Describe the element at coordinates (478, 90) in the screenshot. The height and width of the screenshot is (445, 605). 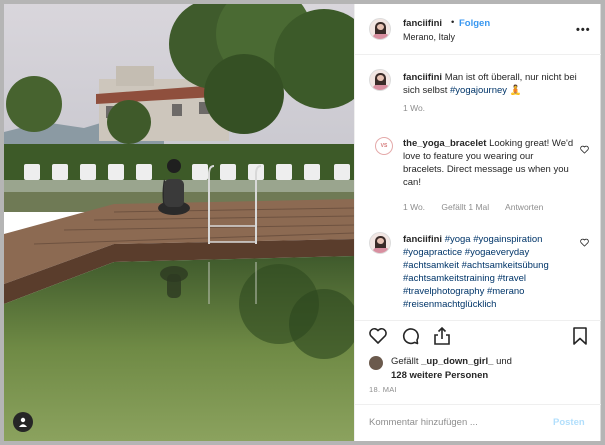
I see `caption-hashtag: #yogajourney` at that location.